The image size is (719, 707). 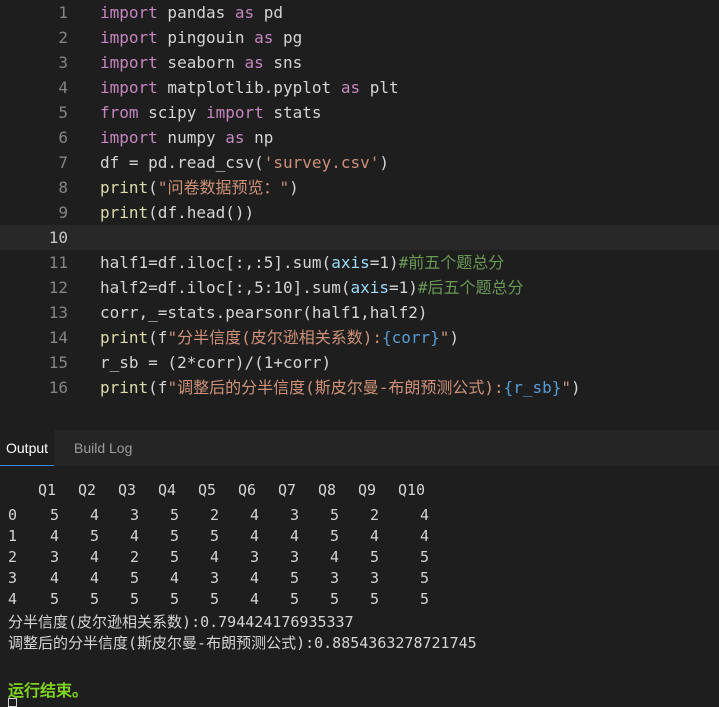 What do you see at coordinates (58, 387) in the screenshot?
I see `line-number: 16` at bounding box center [58, 387].